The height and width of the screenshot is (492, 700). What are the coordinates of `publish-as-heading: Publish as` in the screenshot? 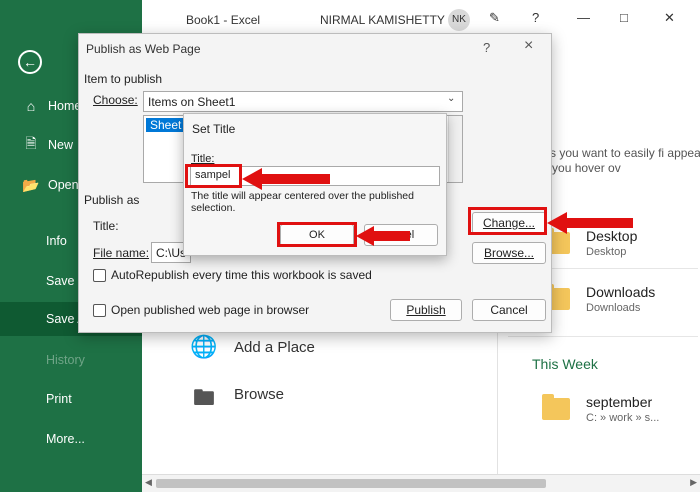 It's located at (112, 200).